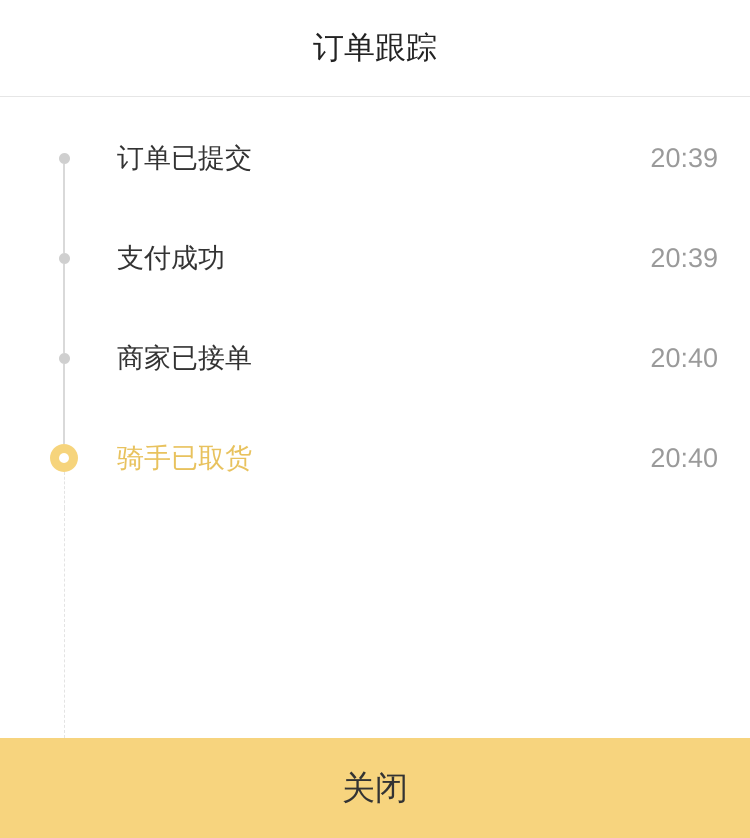 The image size is (750, 838). I want to click on status-label: 订单已提交, so click(184, 158).